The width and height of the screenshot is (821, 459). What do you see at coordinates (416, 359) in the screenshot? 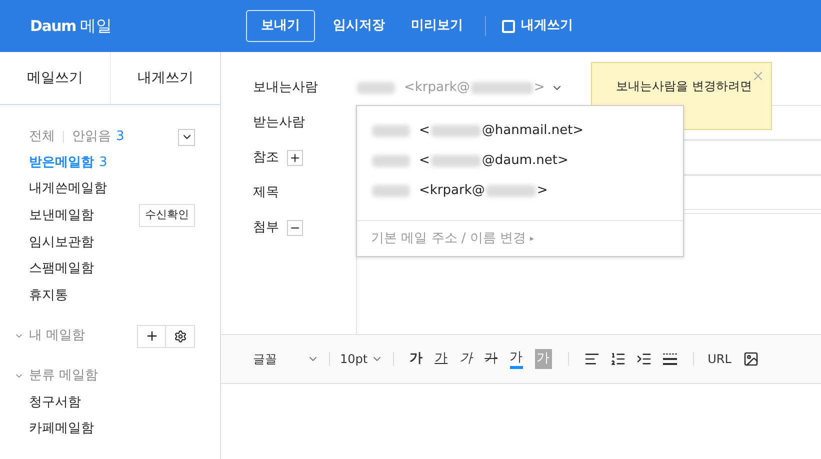
I see `bold-button: 가` at bounding box center [416, 359].